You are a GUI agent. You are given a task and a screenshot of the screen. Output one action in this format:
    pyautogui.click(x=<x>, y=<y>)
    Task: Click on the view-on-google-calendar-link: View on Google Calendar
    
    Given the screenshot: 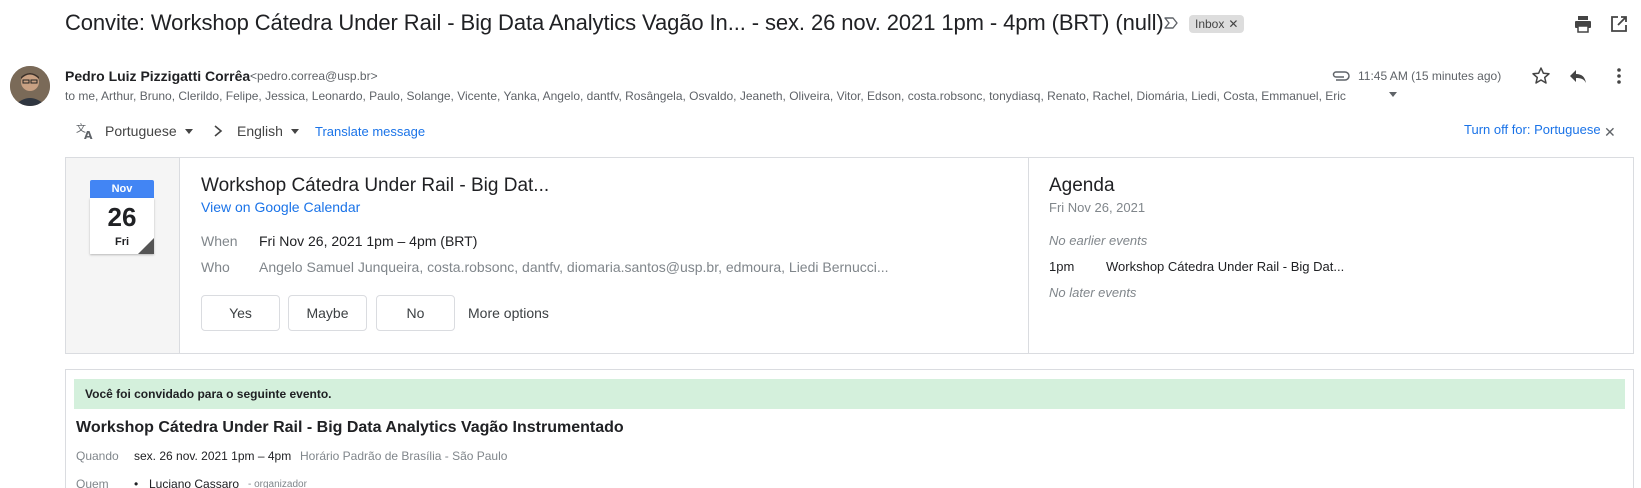 What is the action you would take?
    pyautogui.click(x=280, y=207)
    